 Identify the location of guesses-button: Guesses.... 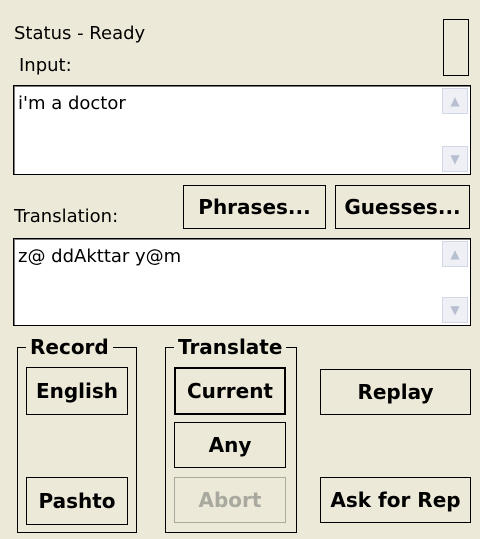
(402, 207).